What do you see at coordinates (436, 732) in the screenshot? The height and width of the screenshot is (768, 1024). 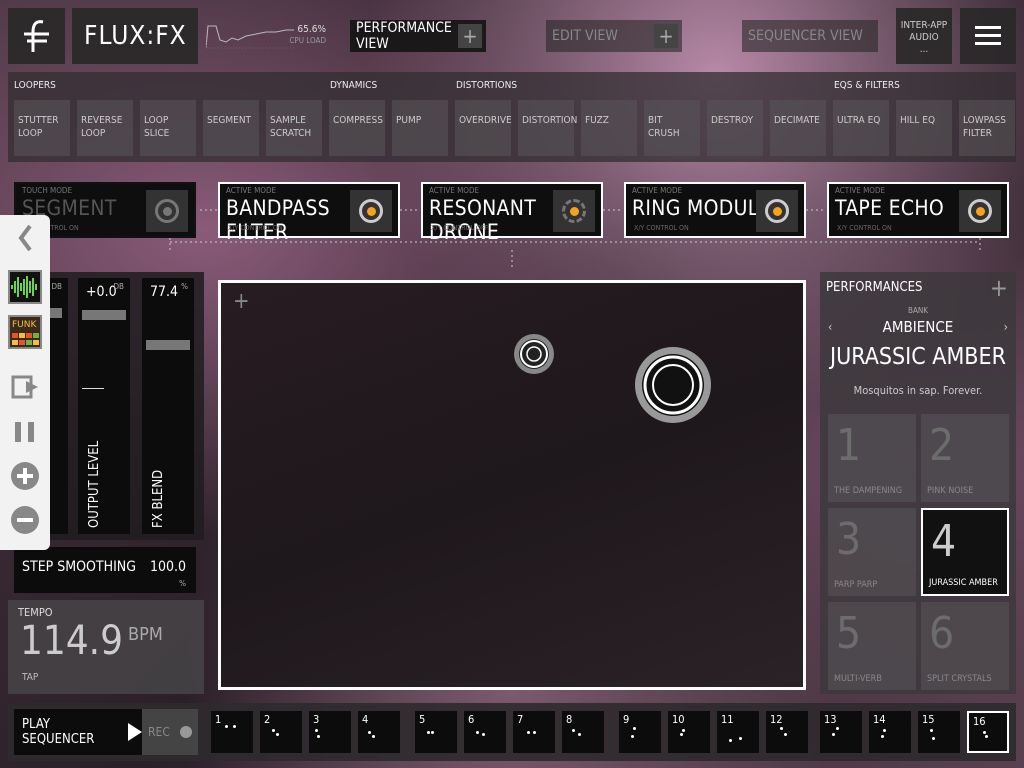 I see `sequencer-step: 5` at bounding box center [436, 732].